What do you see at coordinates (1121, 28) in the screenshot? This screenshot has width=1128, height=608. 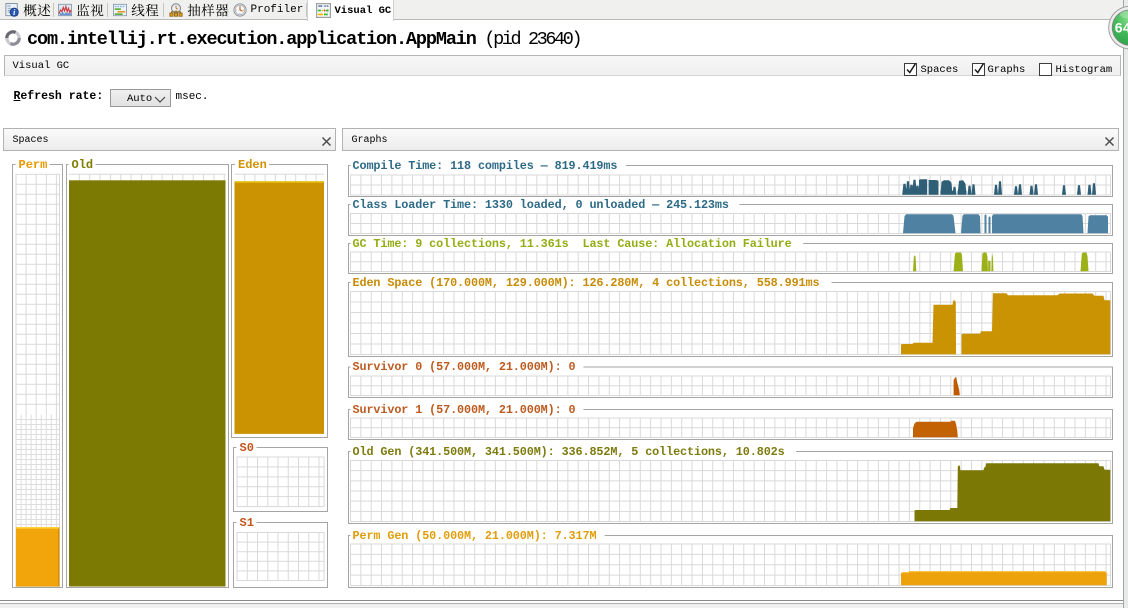 I see `svg-text: 64` at bounding box center [1121, 28].